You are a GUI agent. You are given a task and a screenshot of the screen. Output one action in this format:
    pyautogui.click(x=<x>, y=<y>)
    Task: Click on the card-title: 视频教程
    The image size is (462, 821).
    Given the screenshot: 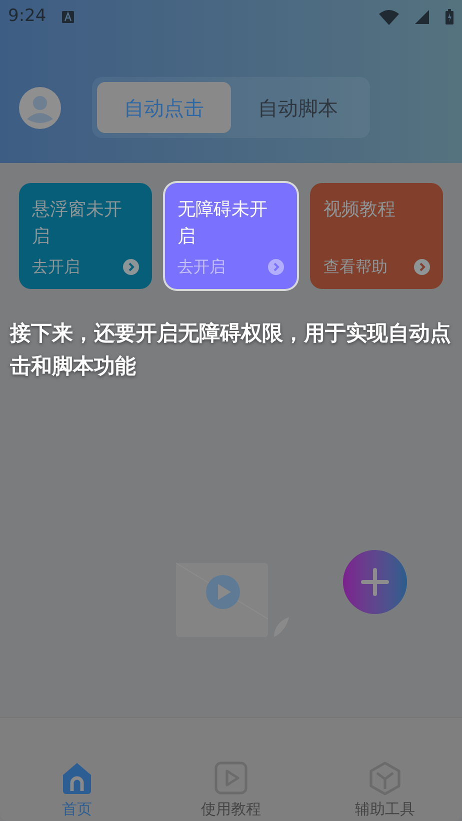 What is the action you would take?
    pyautogui.click(x=359, y=210)
    